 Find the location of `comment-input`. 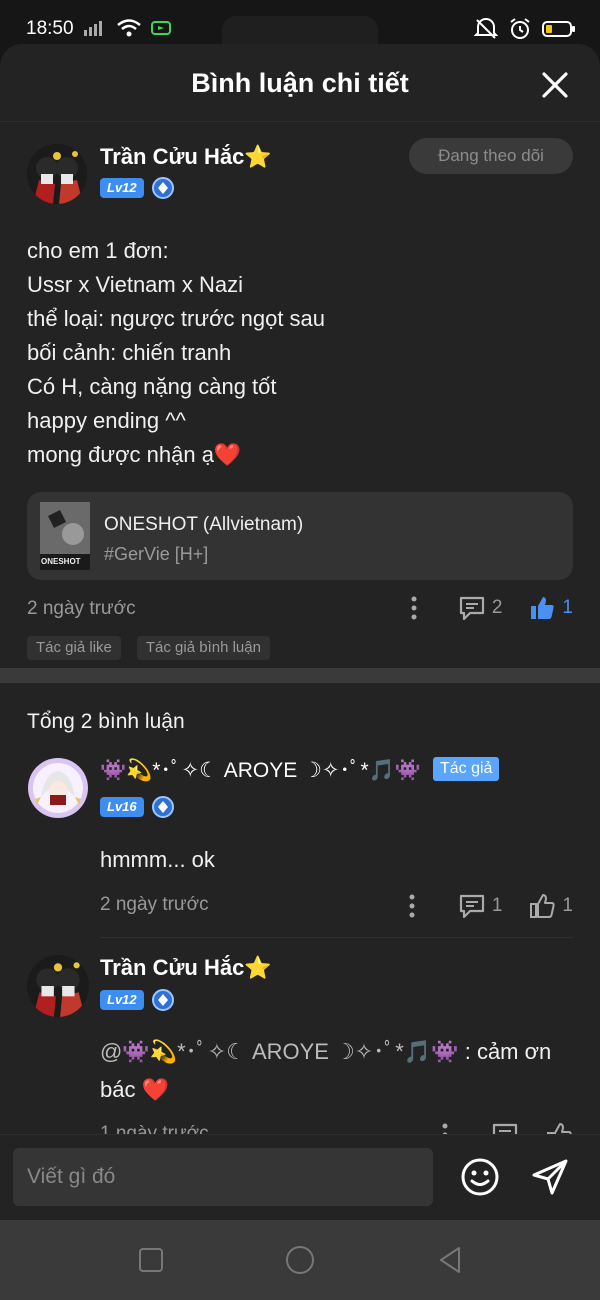

comment-input is located at coordinates (223, 1177).